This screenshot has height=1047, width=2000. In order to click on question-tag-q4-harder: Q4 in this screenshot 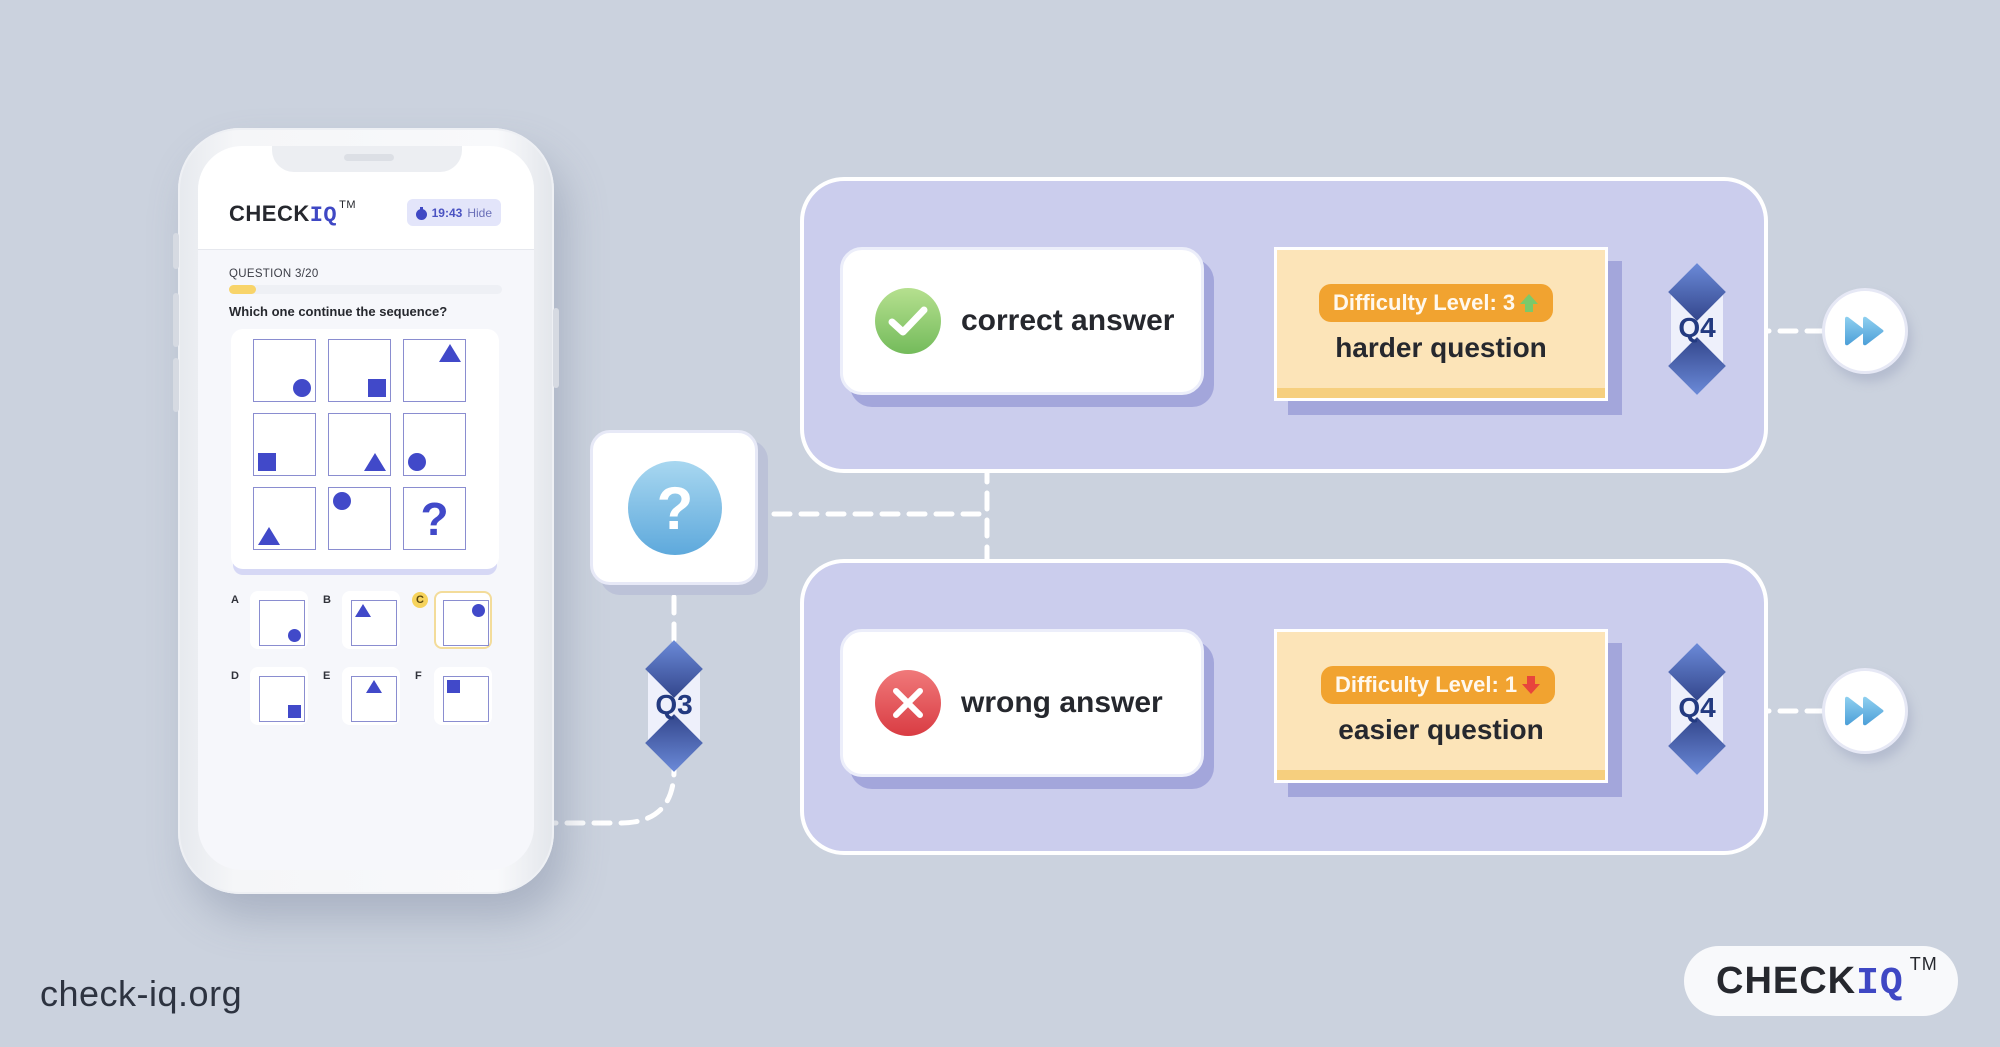, I will do `click(1697, 329)`.